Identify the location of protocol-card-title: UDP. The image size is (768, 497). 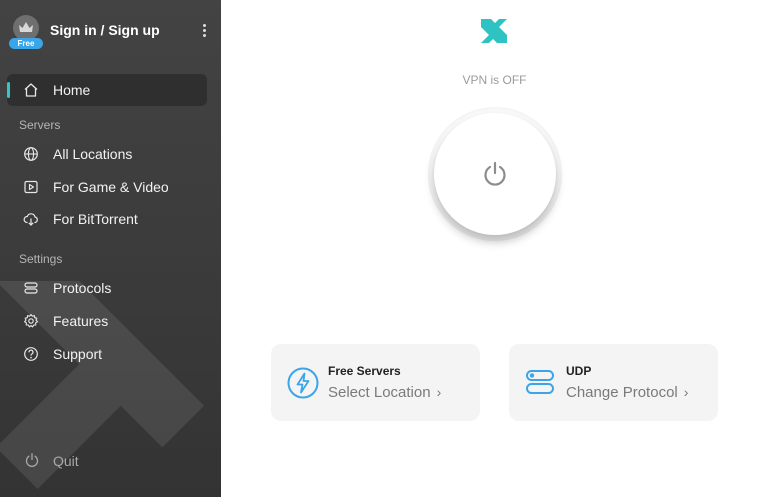
(579, 371).